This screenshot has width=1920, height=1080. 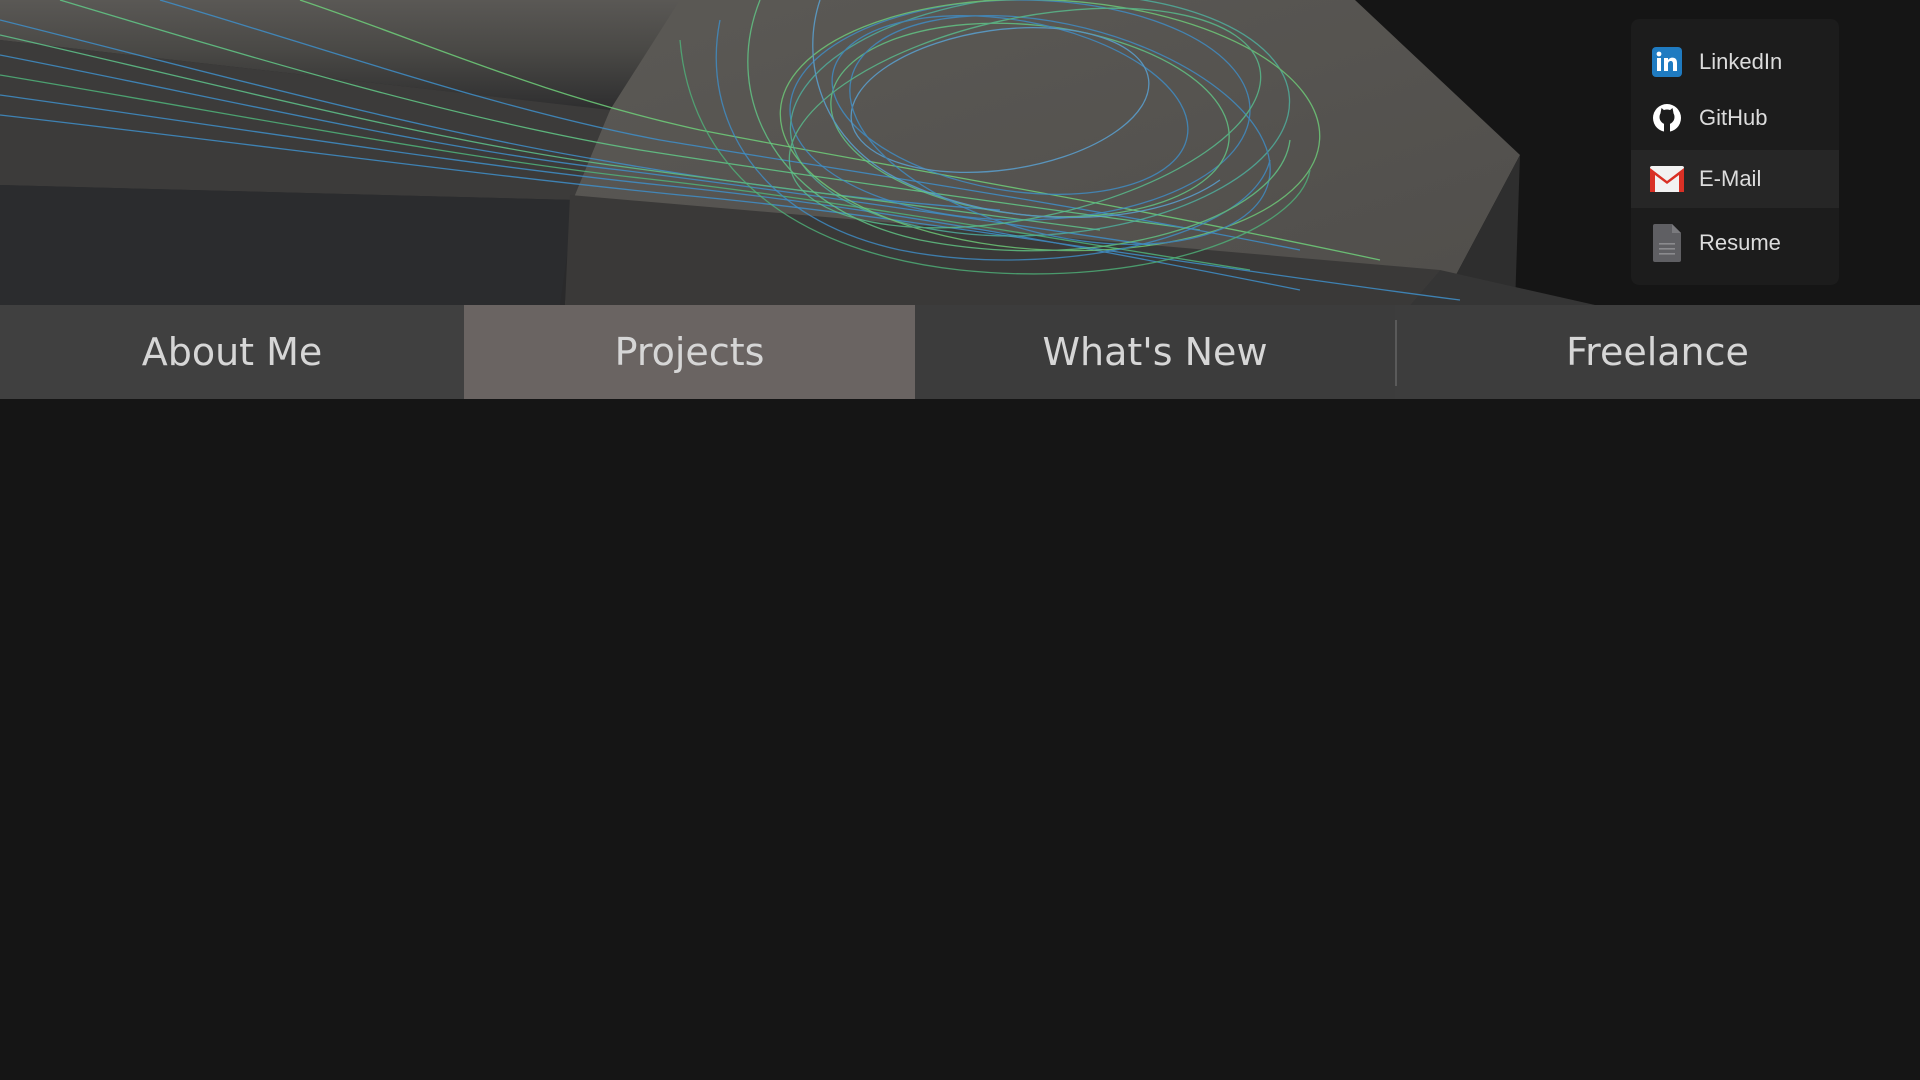 I want to click on email-link: E-Mail, so click(x=1735, y=179).